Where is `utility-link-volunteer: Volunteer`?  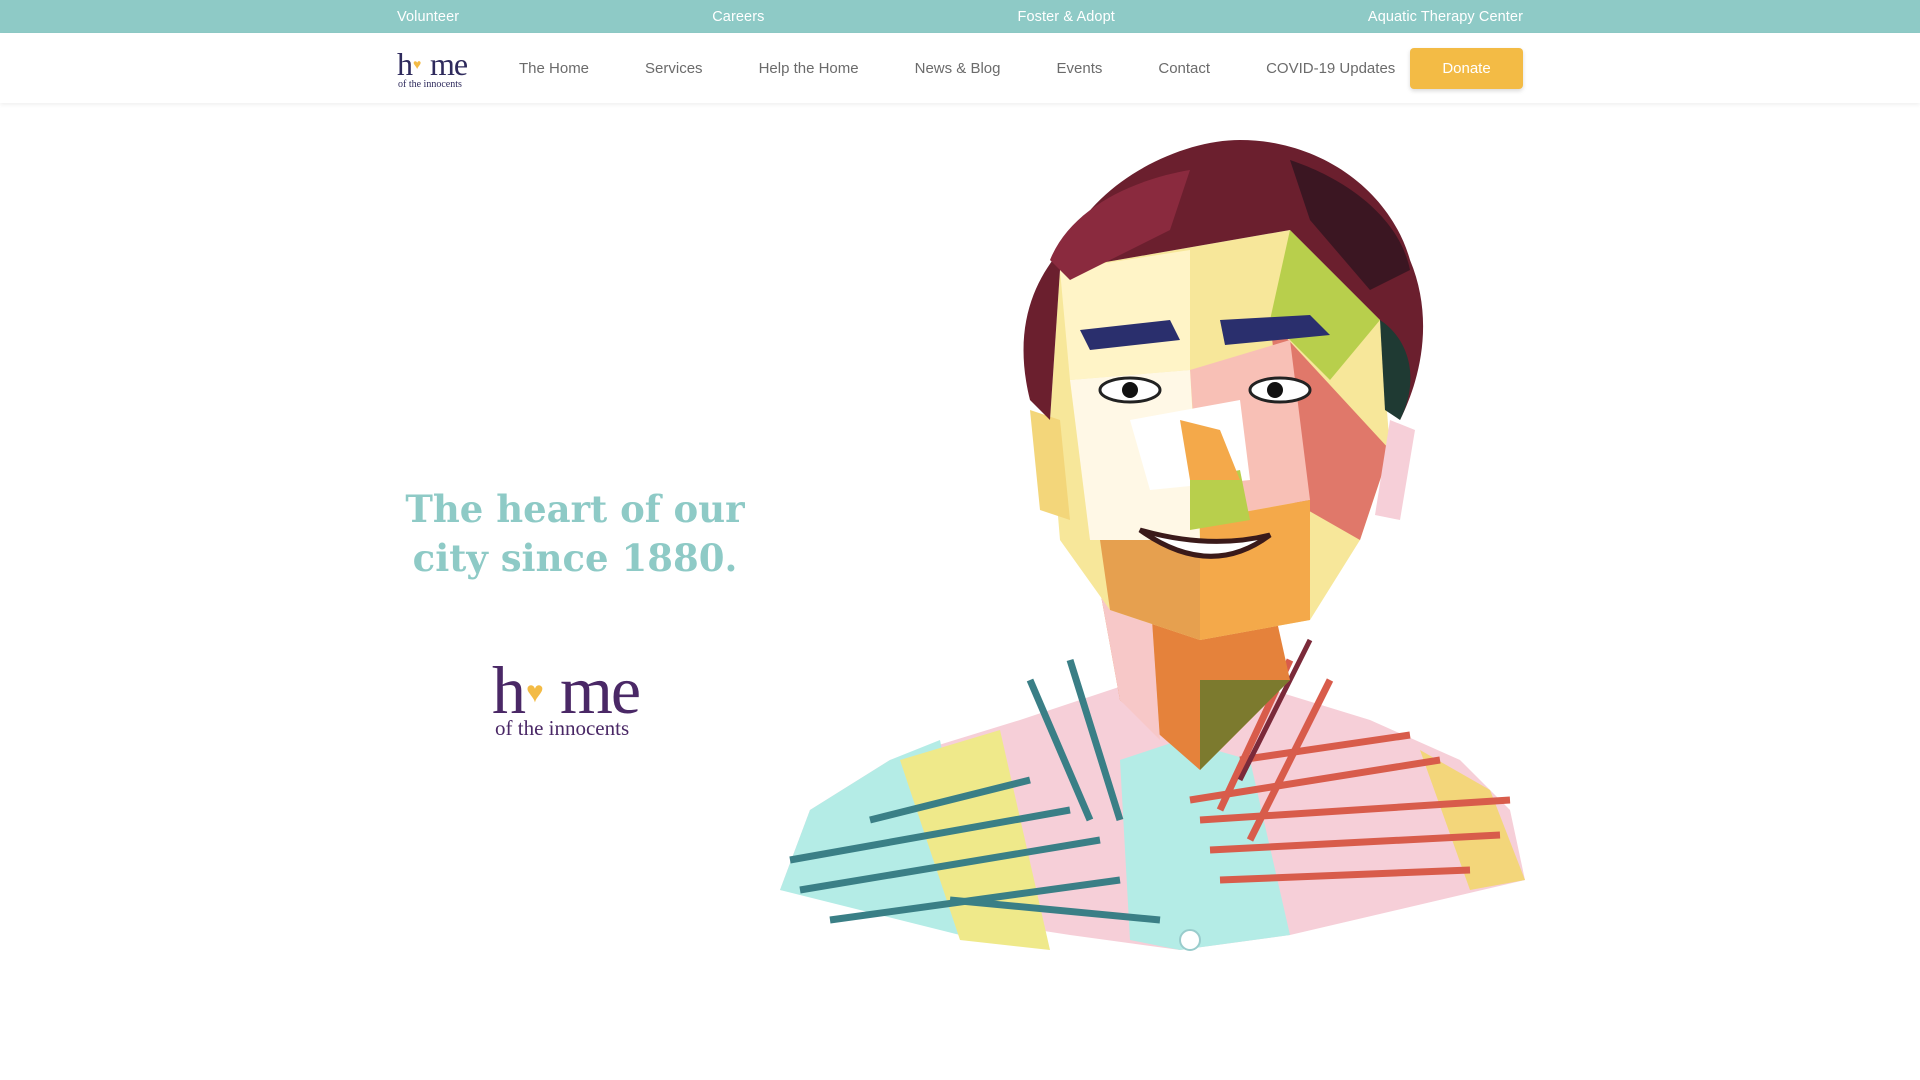 utility-link-volunteer: Volunteer is located at coordinates (428, 17).